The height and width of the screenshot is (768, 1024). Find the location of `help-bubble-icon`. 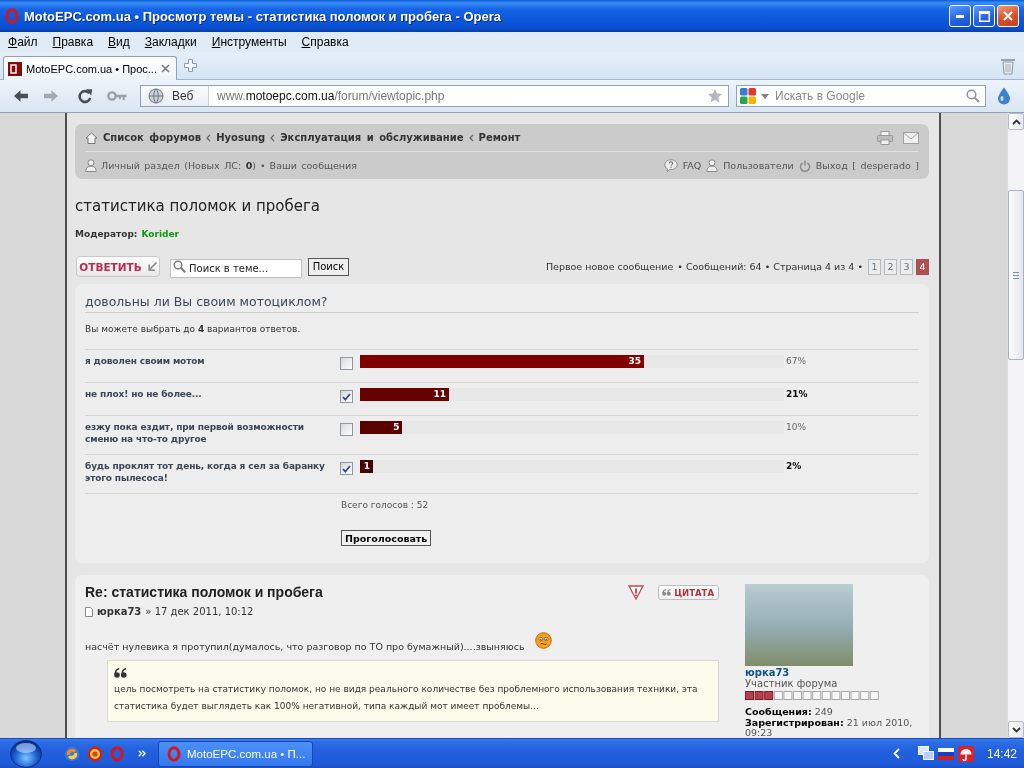

help-bubble-icon is located at coordinates (670, 165).